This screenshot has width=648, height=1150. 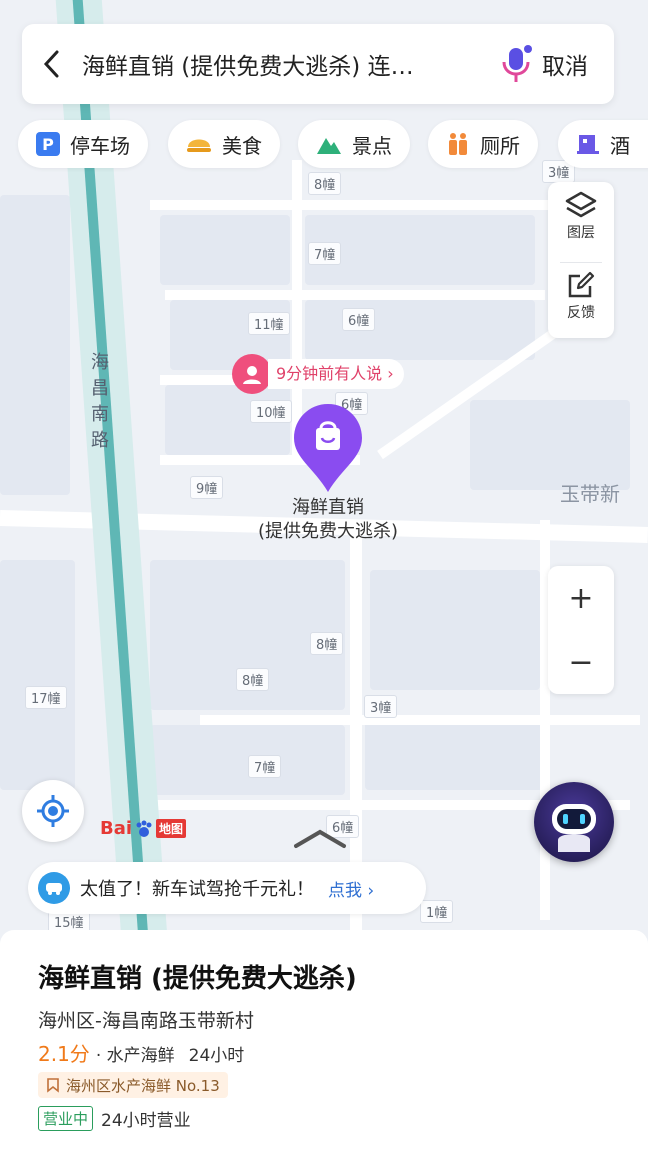 What do you see at coordinates (620, 145) in the screenshot?
I see `chip-label: 酒` at bounding box center [620, 145].